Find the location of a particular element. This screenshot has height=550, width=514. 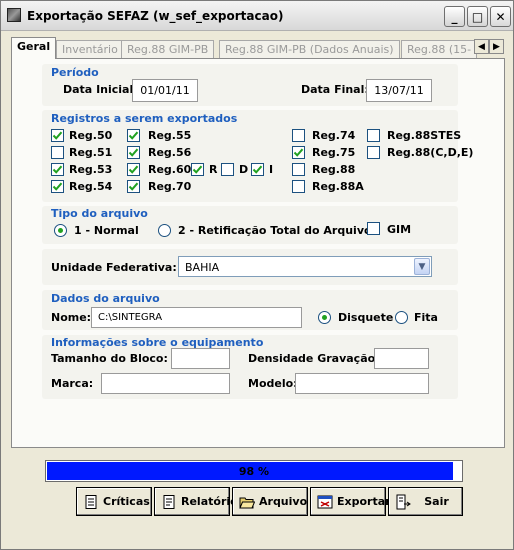

tab-scroll-right-button: ▶ is located at coordinates (496, 46).